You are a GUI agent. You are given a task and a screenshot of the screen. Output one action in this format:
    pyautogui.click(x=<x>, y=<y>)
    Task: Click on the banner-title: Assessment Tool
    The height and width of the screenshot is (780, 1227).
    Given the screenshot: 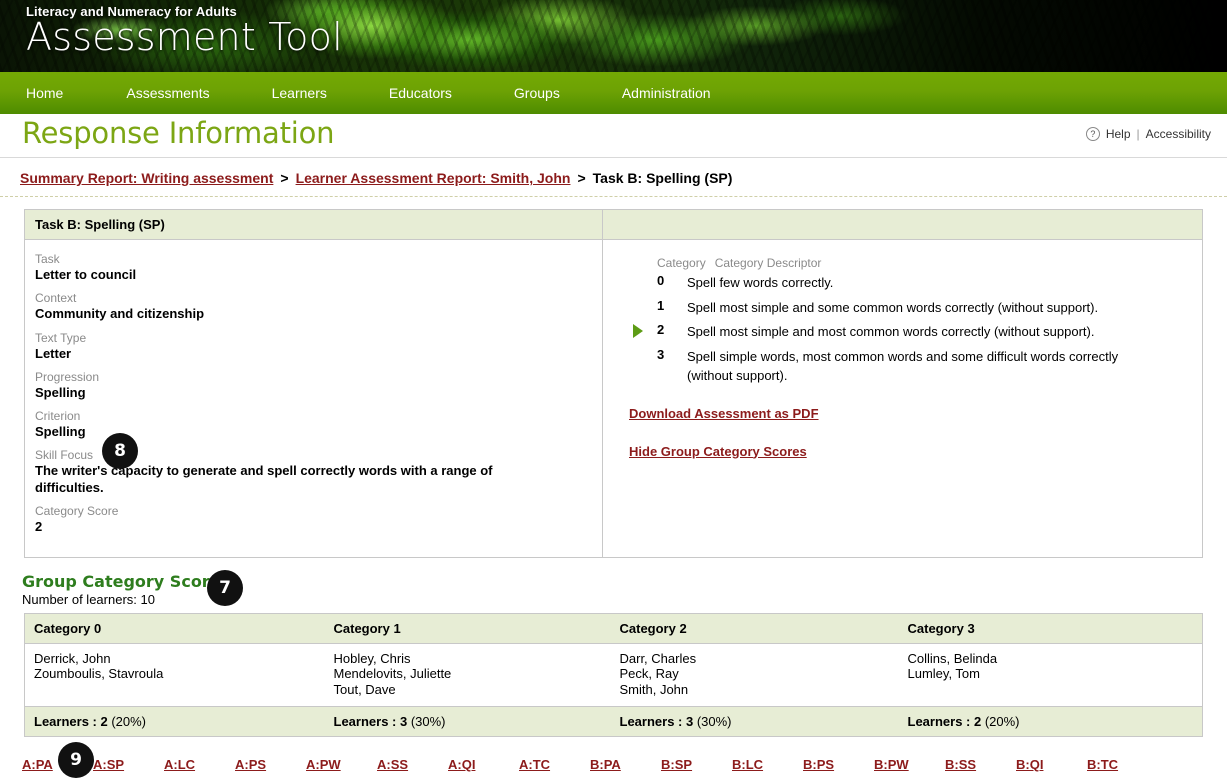 What is the action you would take?
    pyautogui.click(x=184, y=37)
    